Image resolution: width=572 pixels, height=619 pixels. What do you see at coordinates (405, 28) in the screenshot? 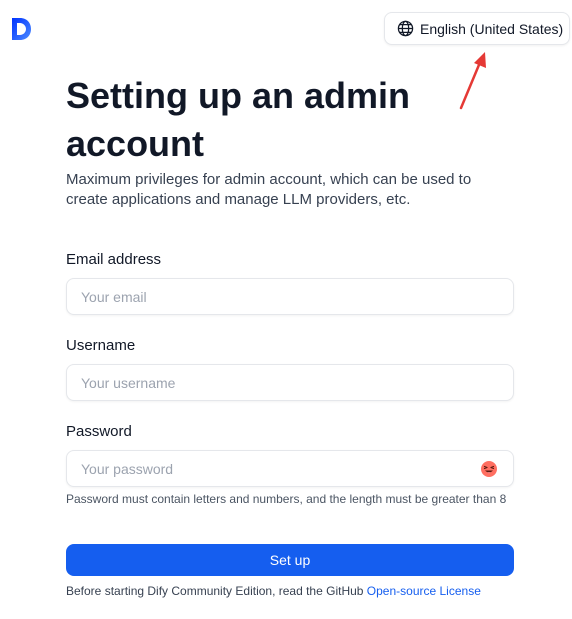
I see `globe-icon` at bounding box center [405, 28].